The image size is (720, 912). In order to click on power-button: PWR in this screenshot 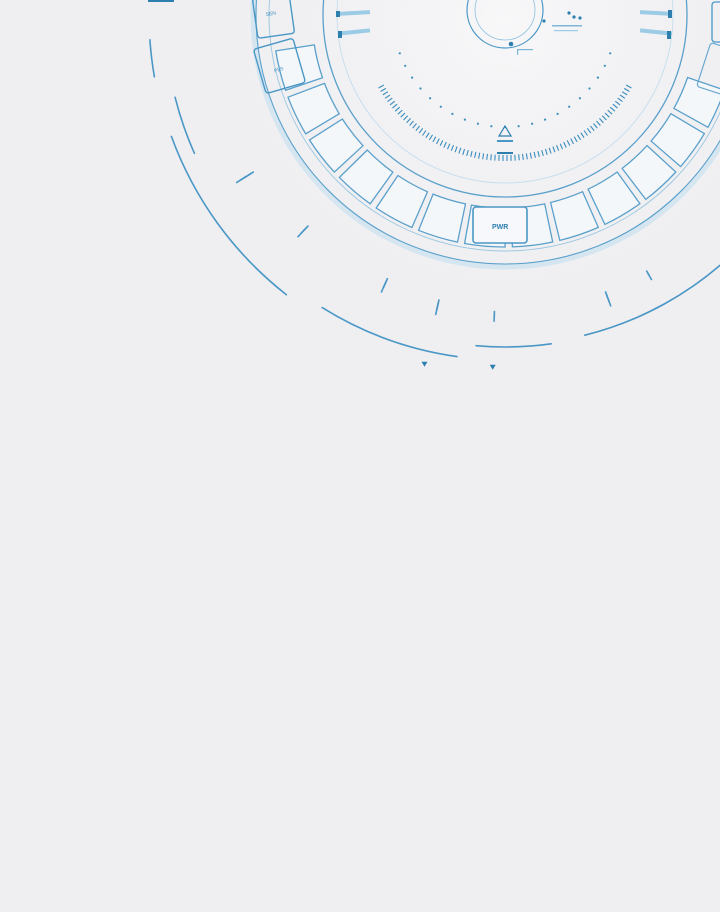, I will do `click(500, 225)`.